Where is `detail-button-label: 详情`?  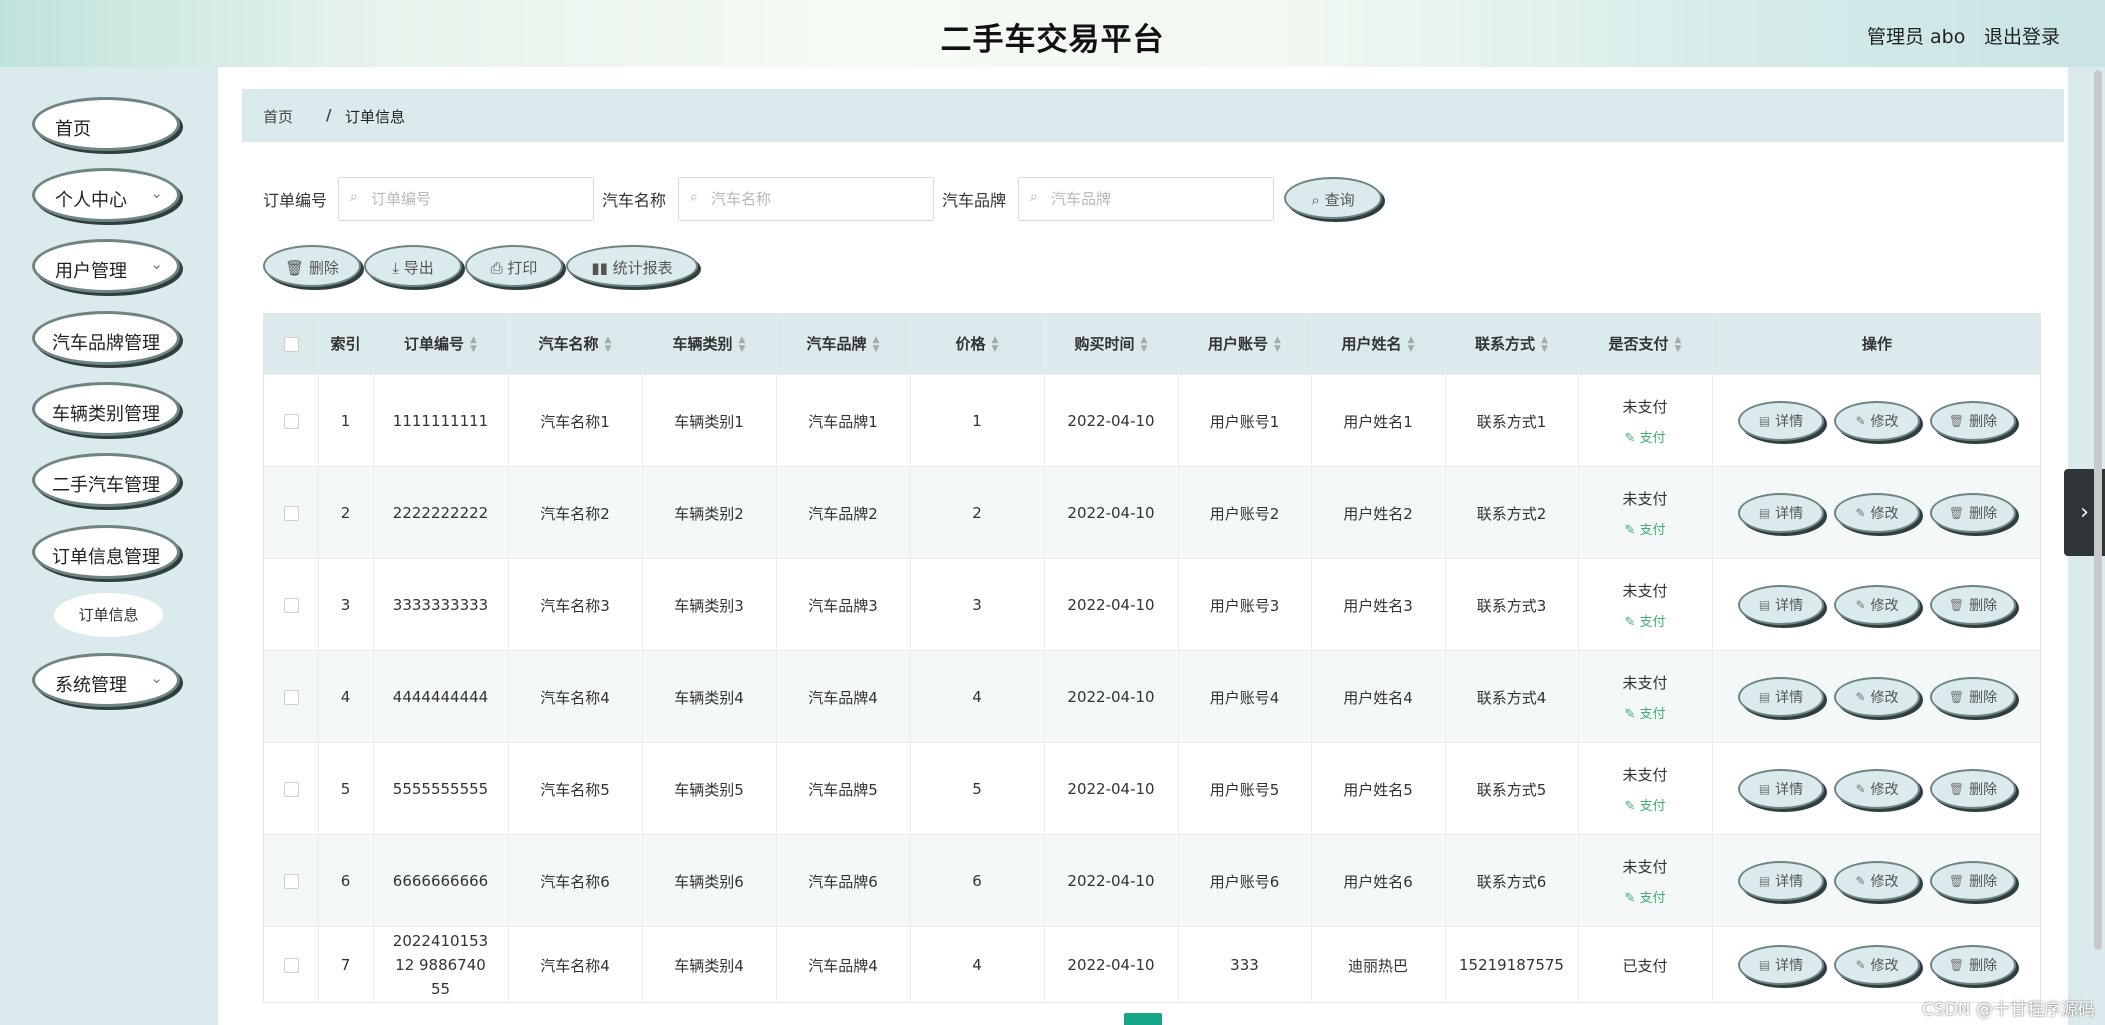
detail-button-label: 详情 is located at coordinates (1789, 606).